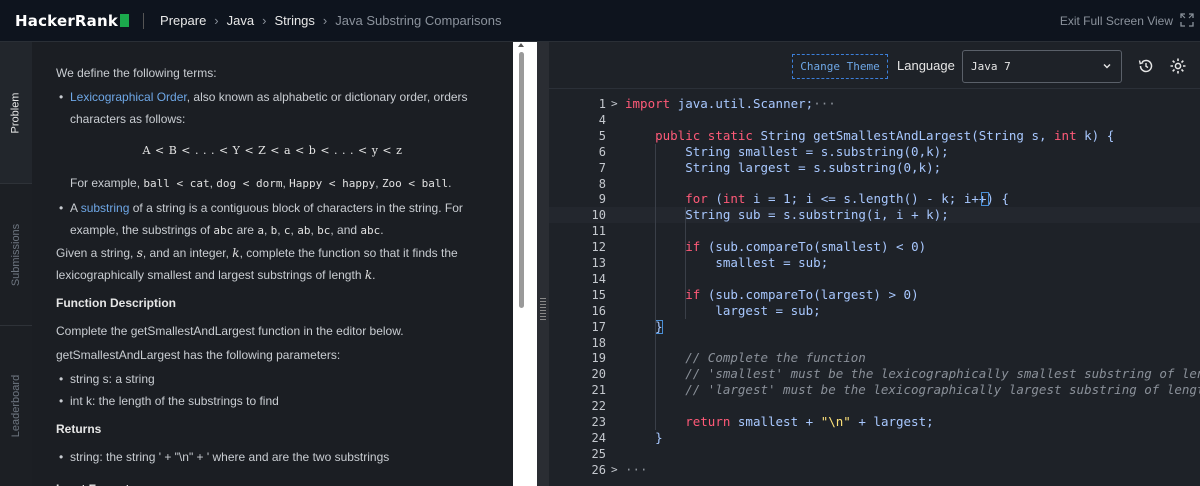 Image resolution: width=1200 pixels, height=486 pixels. What do you see at coordinates (598, 326) in the screenshot?
I see `line-number: 17` at bounding box center [598, 326].